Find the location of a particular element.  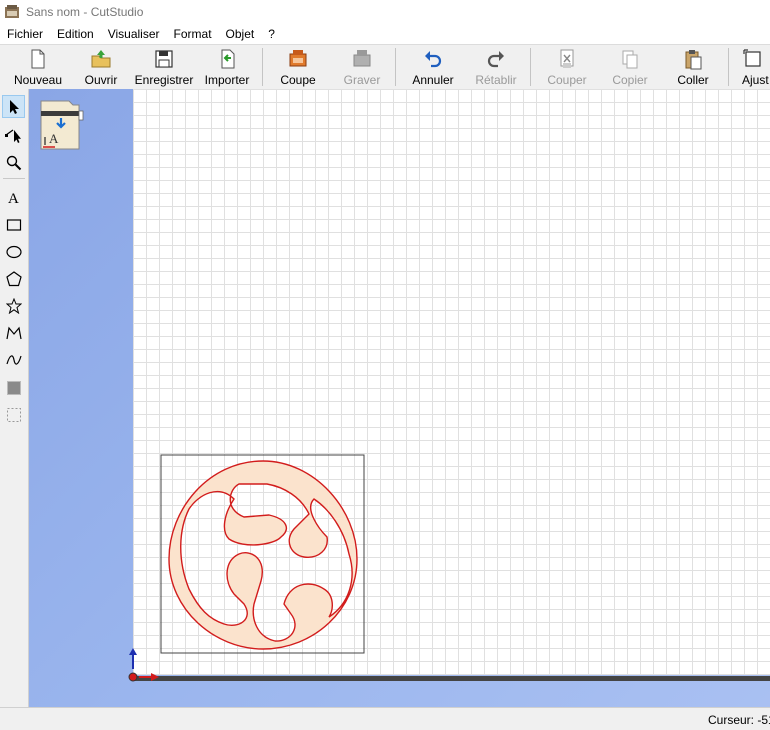

node-edit-tool is located at coordinates (13, 134).